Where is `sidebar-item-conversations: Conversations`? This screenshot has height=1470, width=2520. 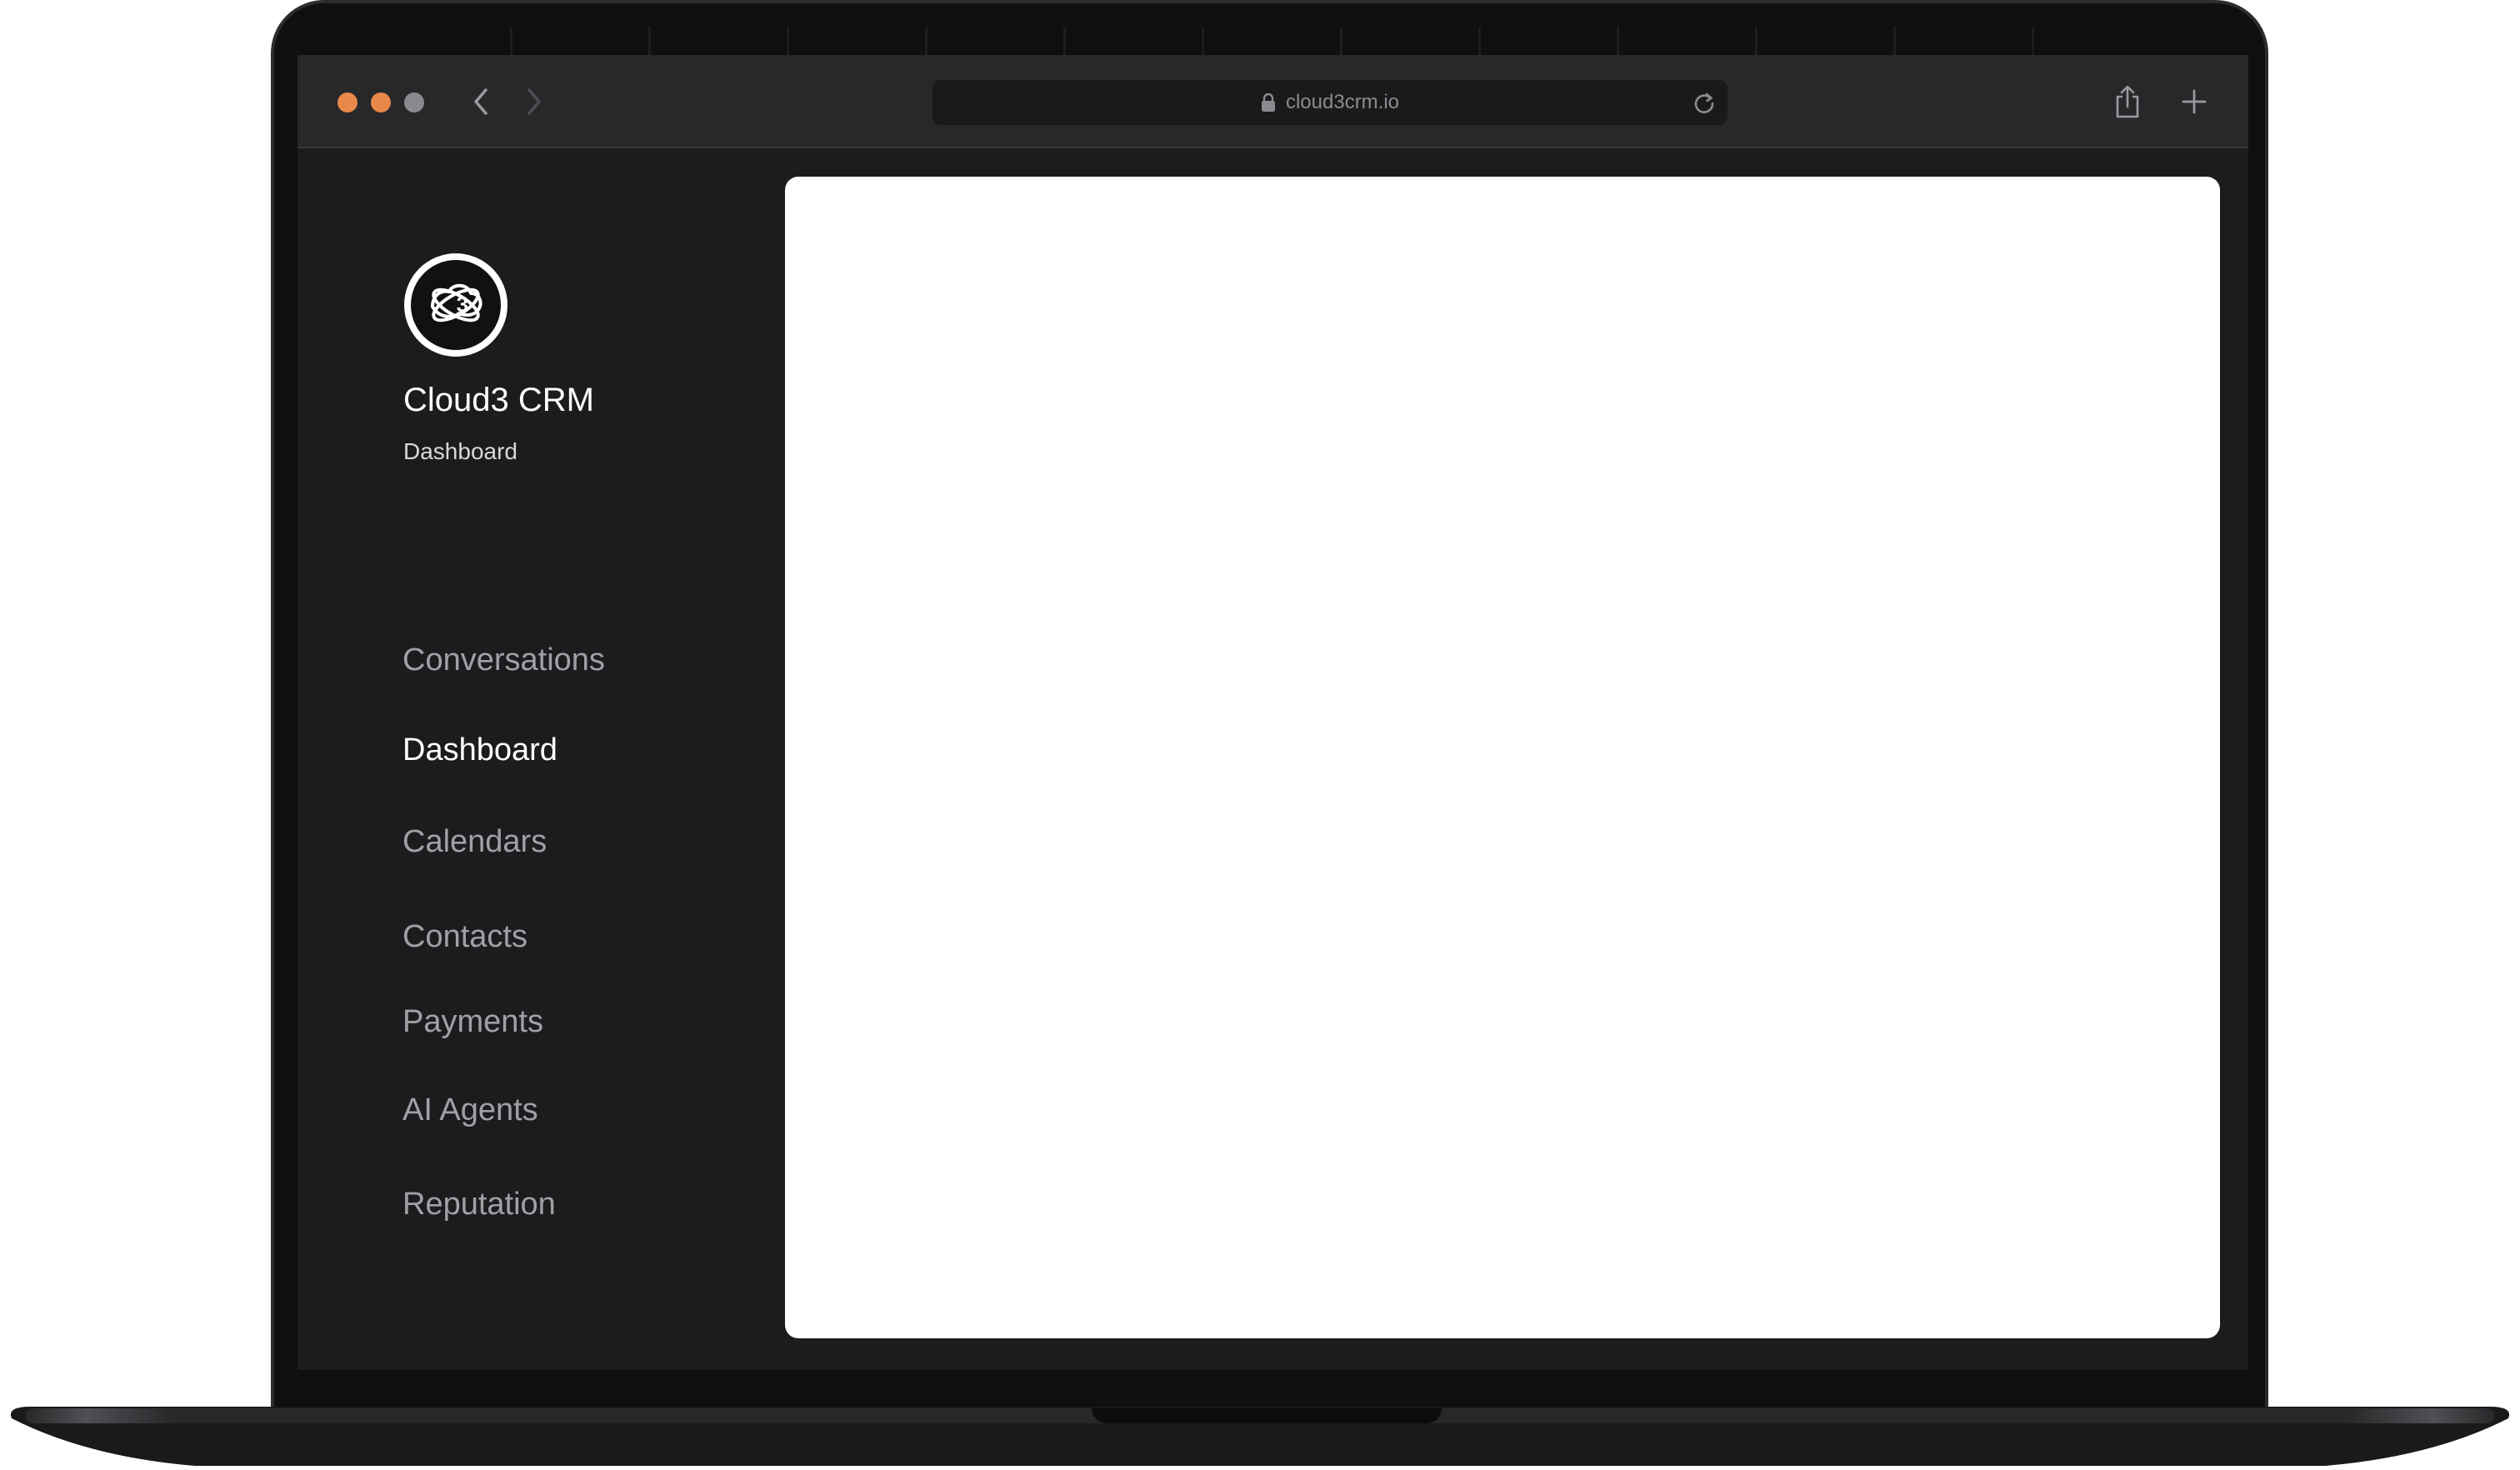 sidebar-item-conversations: Conversations is located at coordinates (503, 660).